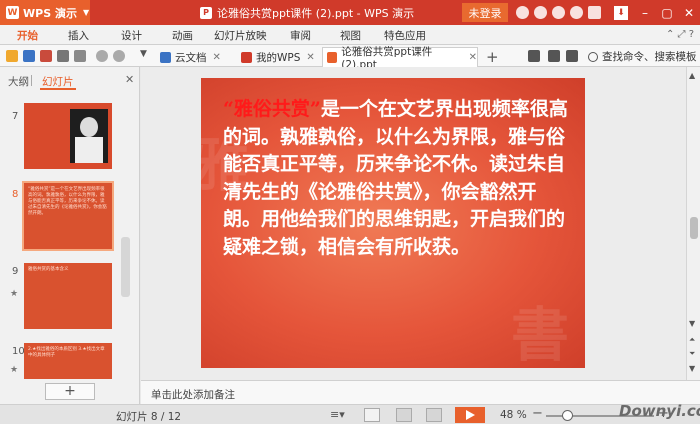 The image size is (700, 424). I want to click on tab-current-document: 论雅俗共赏ppt课件 (2).ppt ✕, so click(400, 58).